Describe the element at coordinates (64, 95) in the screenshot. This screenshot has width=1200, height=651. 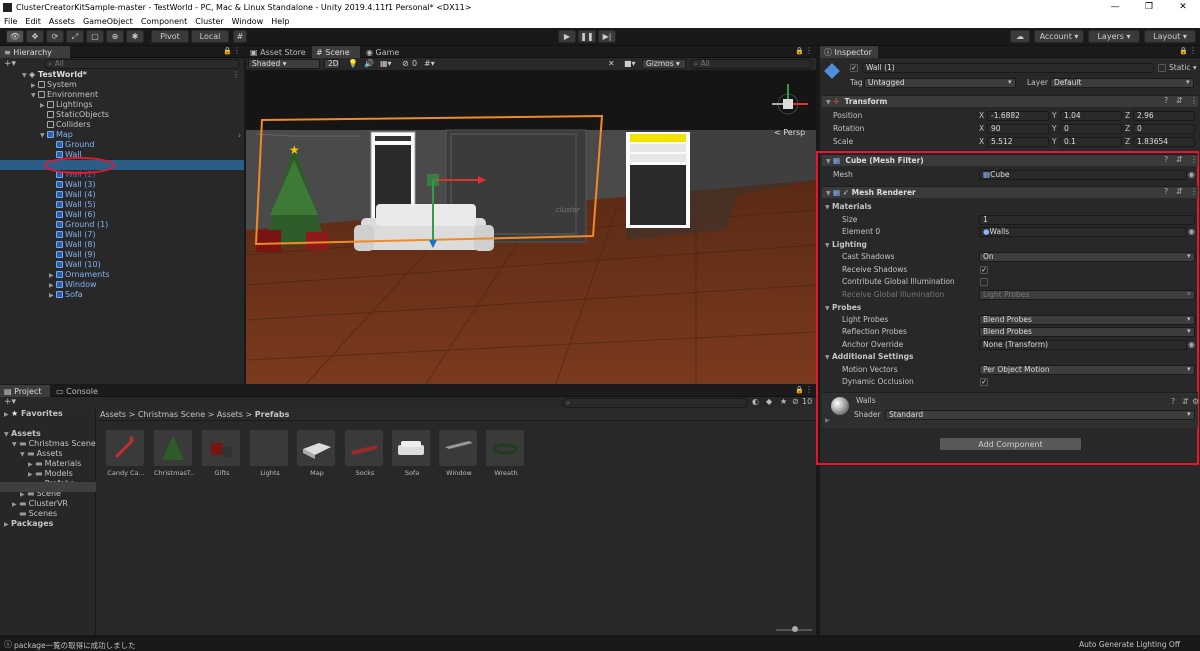
I see `hierarchy-item: ▼ Environment` at that location.